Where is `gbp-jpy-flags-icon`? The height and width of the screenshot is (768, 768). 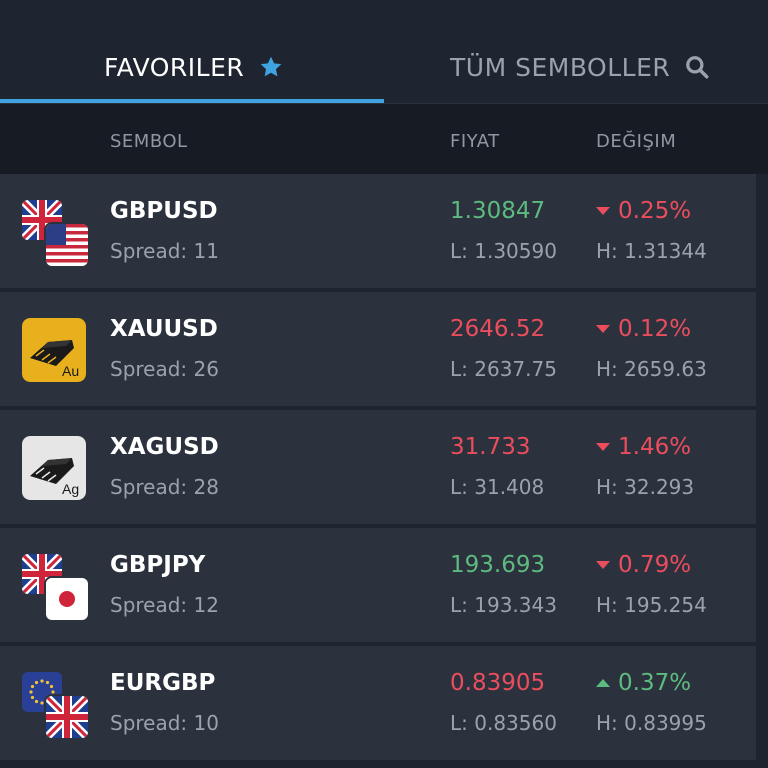 gbp-jpy-flags-icon is located at coordinates (55, 587).